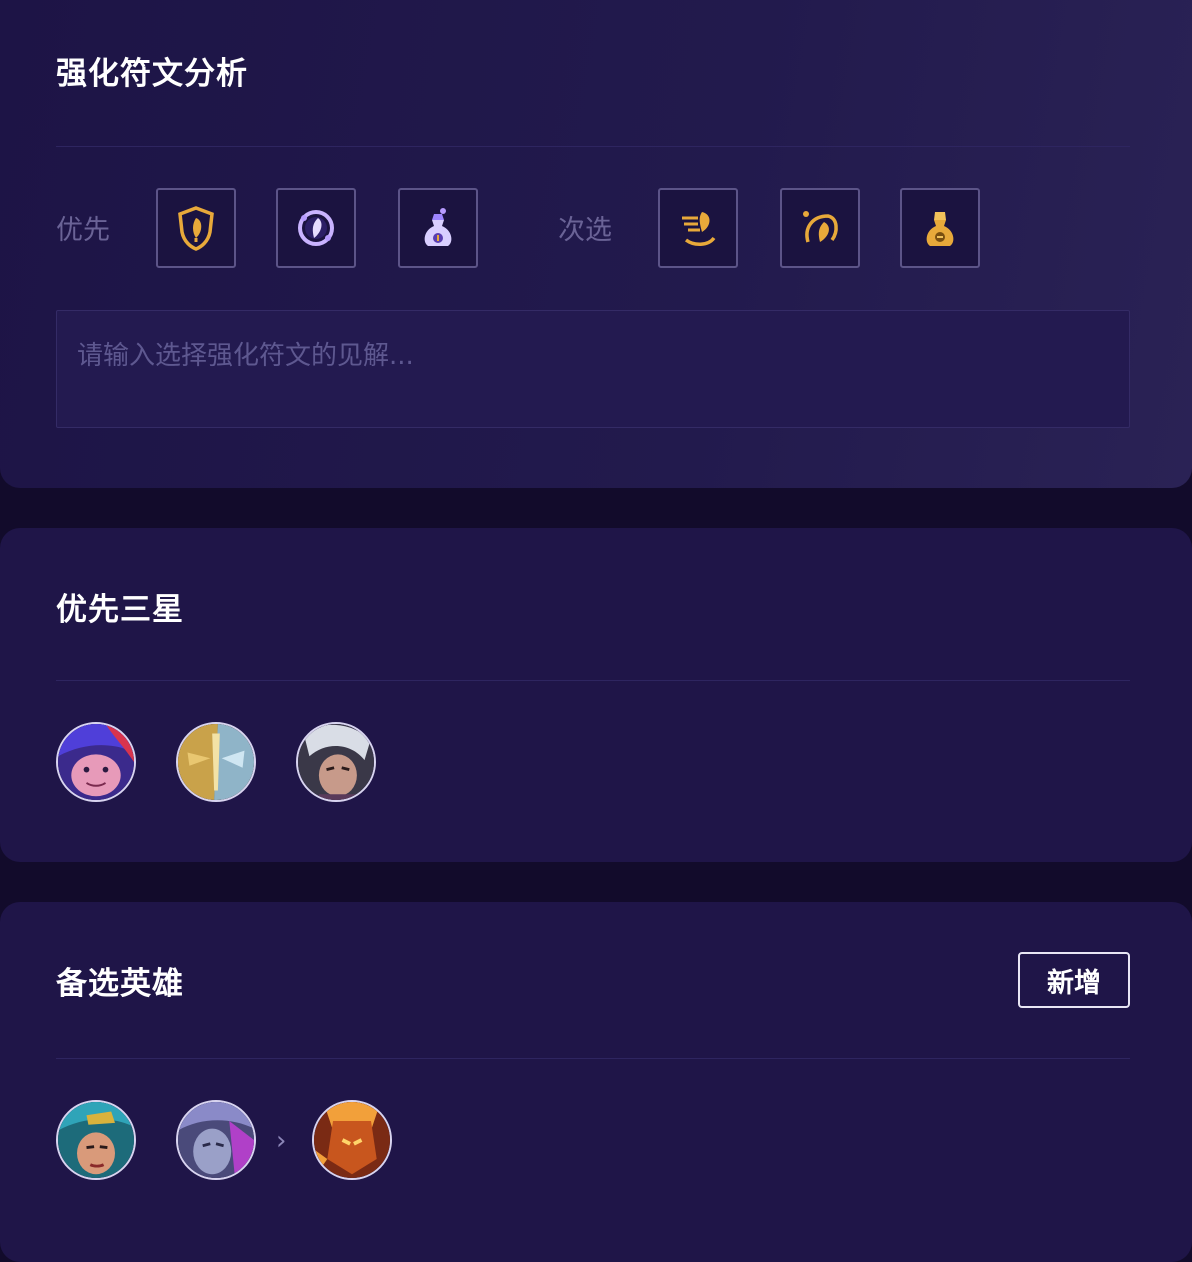 The image size is (1192, 1262). I want to click on backup-champions-title: 备选英雄, so click(120, 984).